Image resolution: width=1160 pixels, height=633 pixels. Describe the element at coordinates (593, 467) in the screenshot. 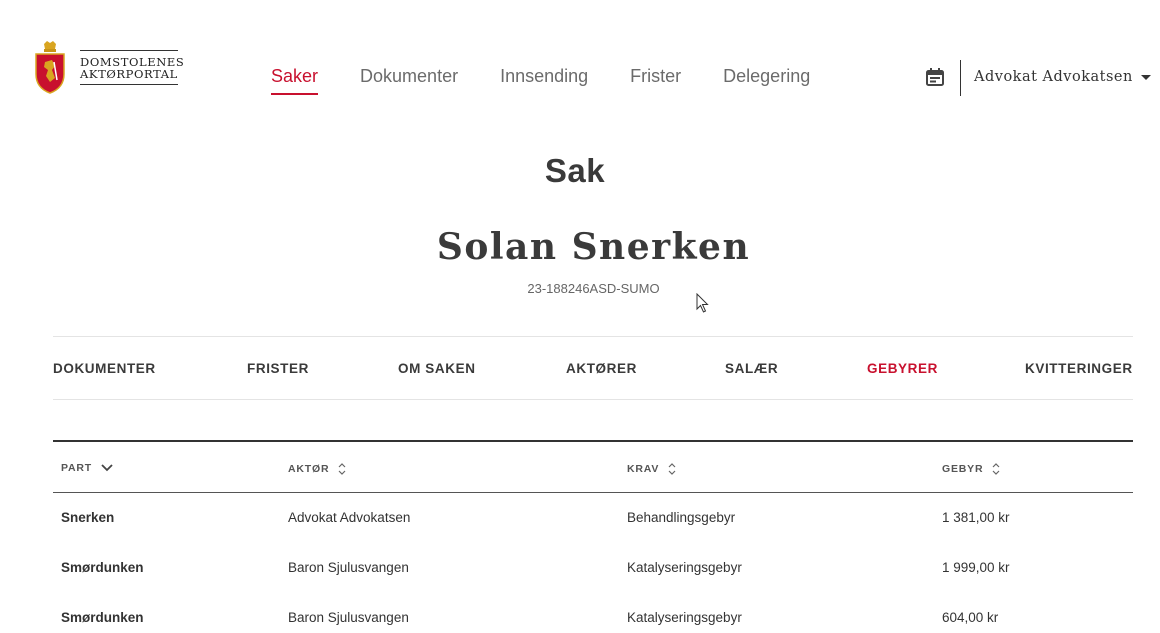

I see `table-header: PART AKTØR KRAV GEBYR` at that location.